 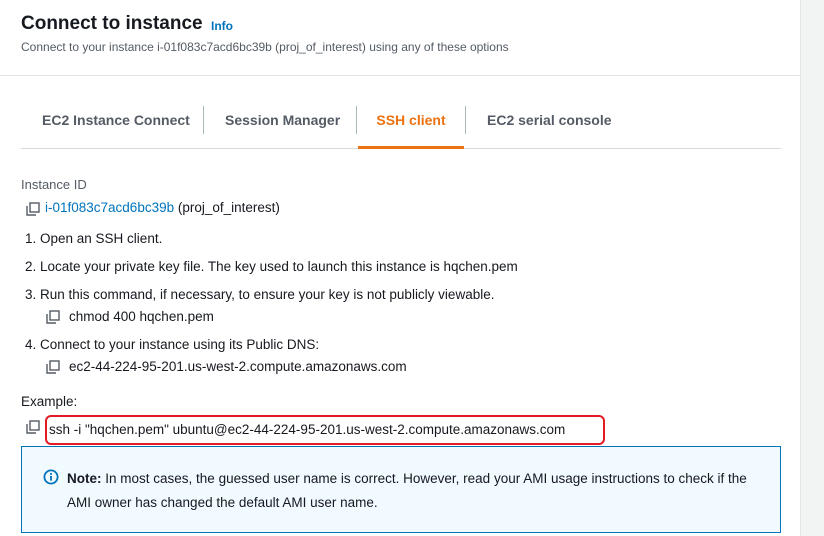 I want to click on tab-ssh-client: SSH client, so click(x=411, y=126).